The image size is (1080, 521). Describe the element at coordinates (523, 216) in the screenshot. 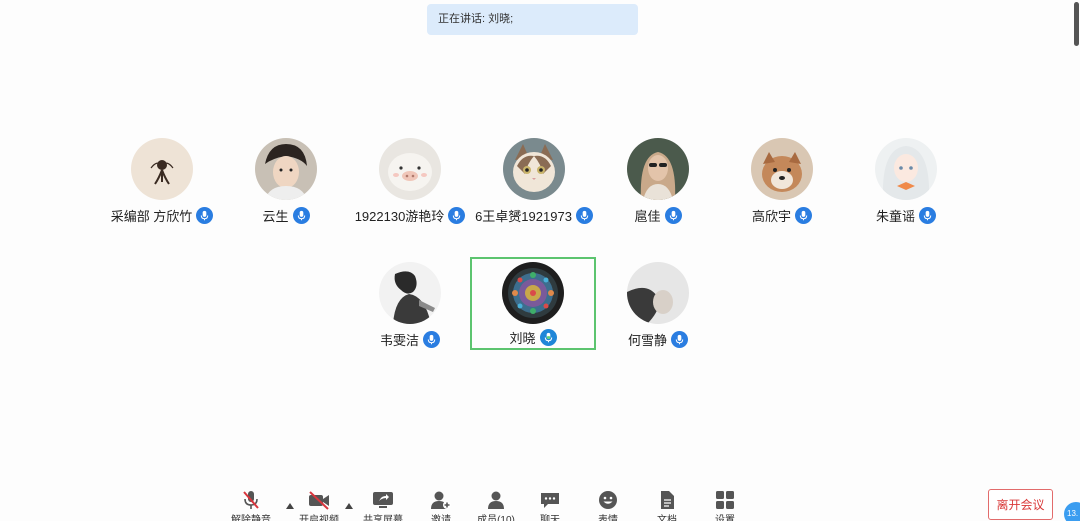

I see `participant-name: 6王卓赟1921973` at that location.